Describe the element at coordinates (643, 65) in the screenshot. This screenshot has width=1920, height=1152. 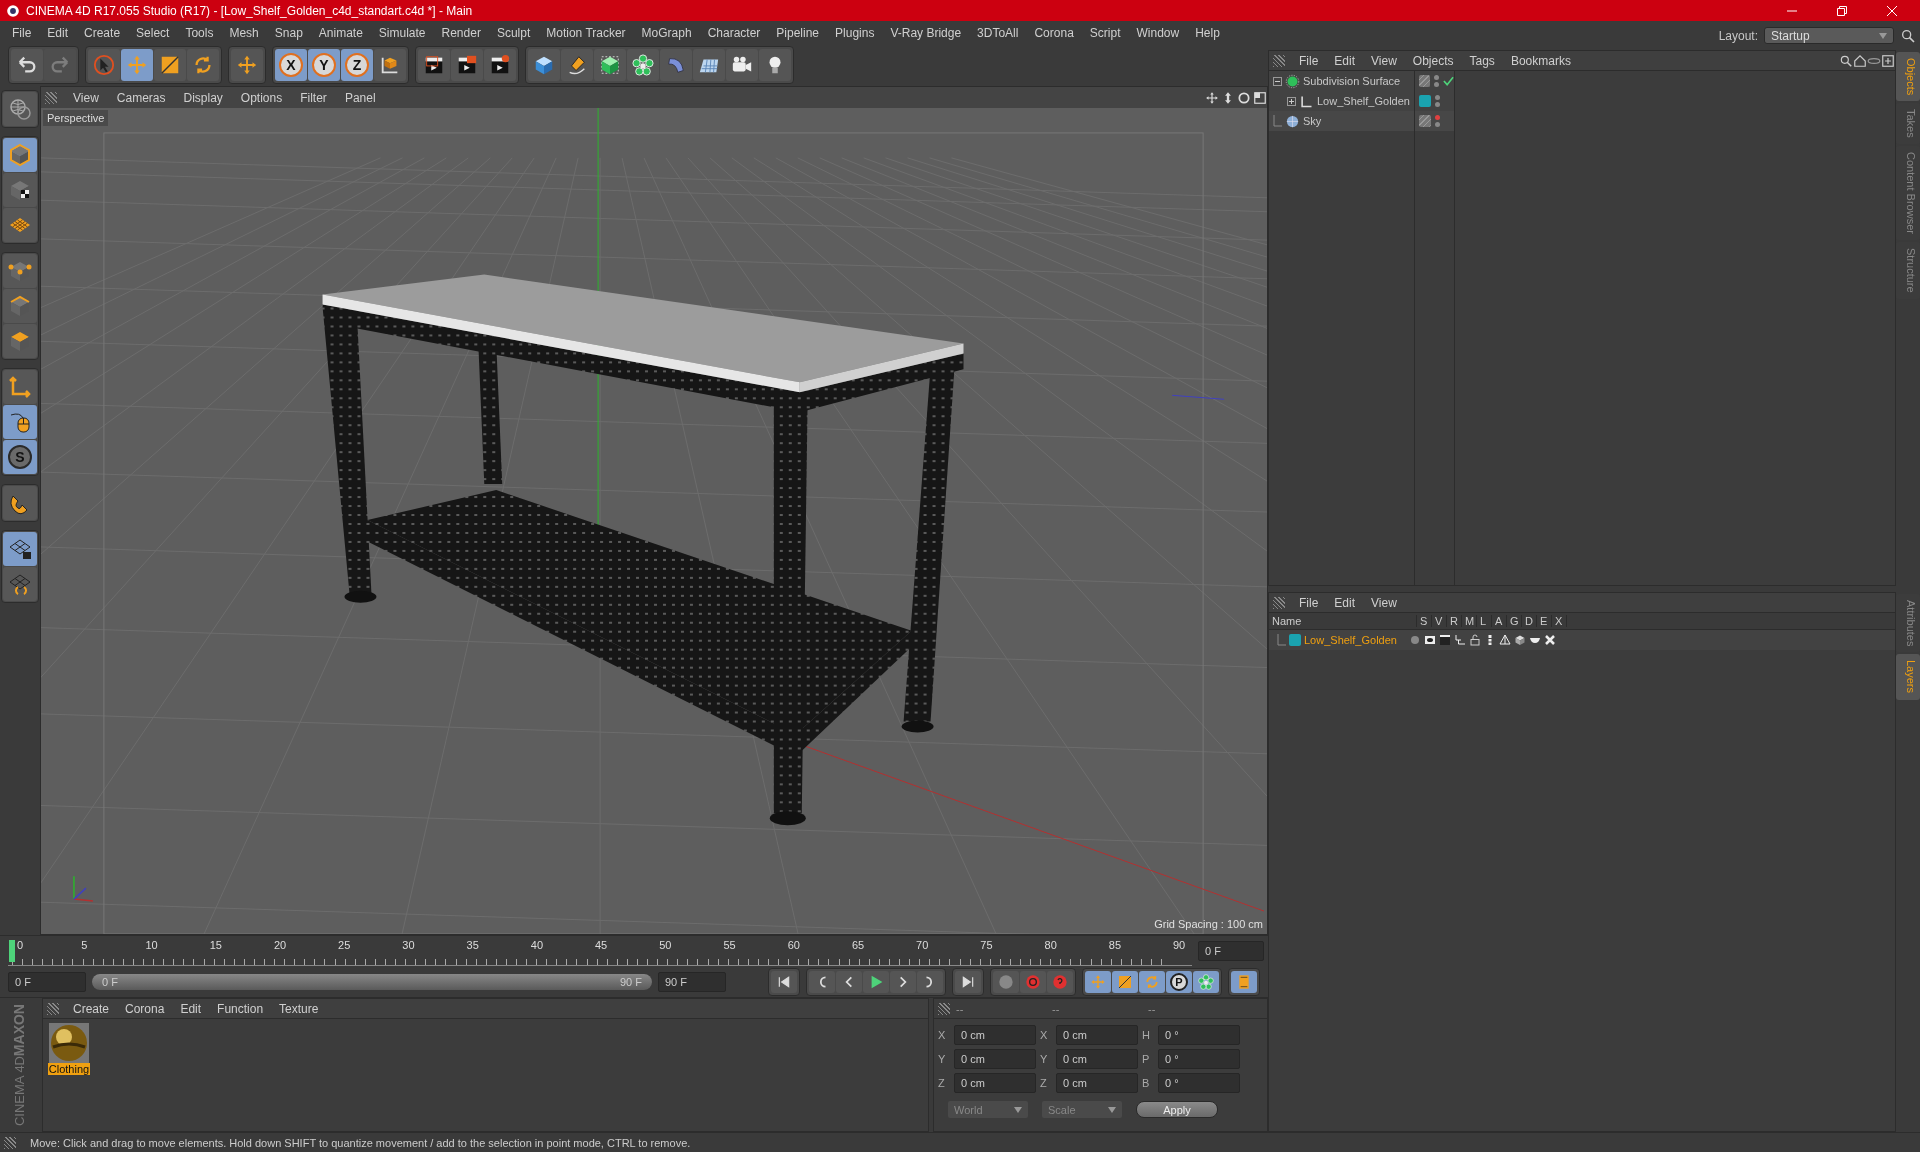
I see `cloner-button` at that location.